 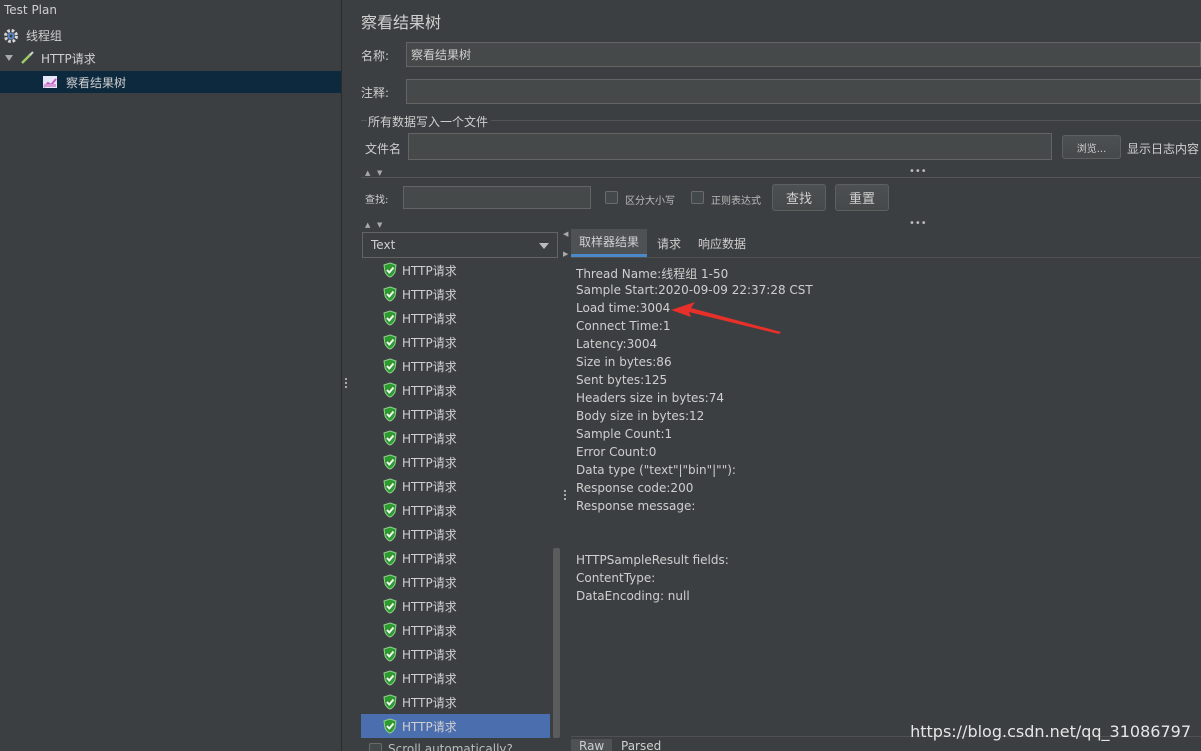 What do you see at coordinates (636, 506) in the screenshot?
I see `result-line: Response message:` at bounding box center [636, 506].